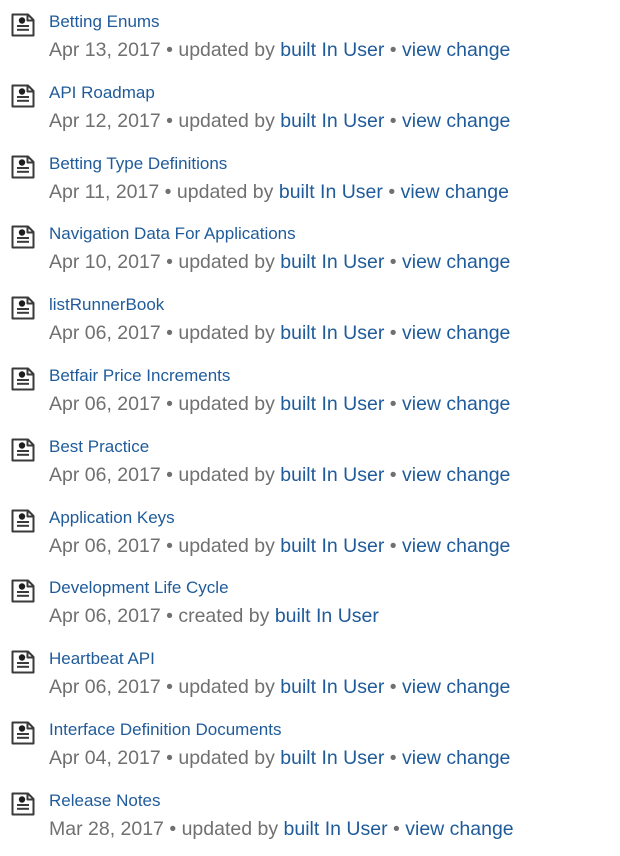  I want to click on update-date: Apr 04, 2017, so click(105, 758).